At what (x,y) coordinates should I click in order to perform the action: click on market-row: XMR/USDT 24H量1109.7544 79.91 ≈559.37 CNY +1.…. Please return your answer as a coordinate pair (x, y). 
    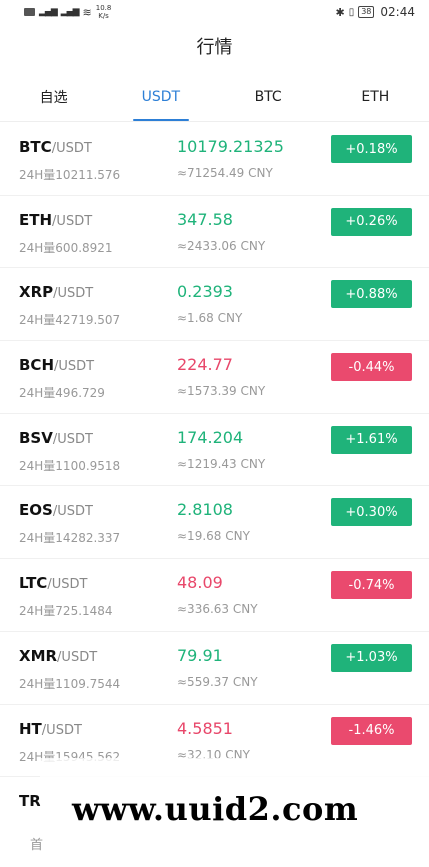
    Looking at the image, I should click on (214, 668).